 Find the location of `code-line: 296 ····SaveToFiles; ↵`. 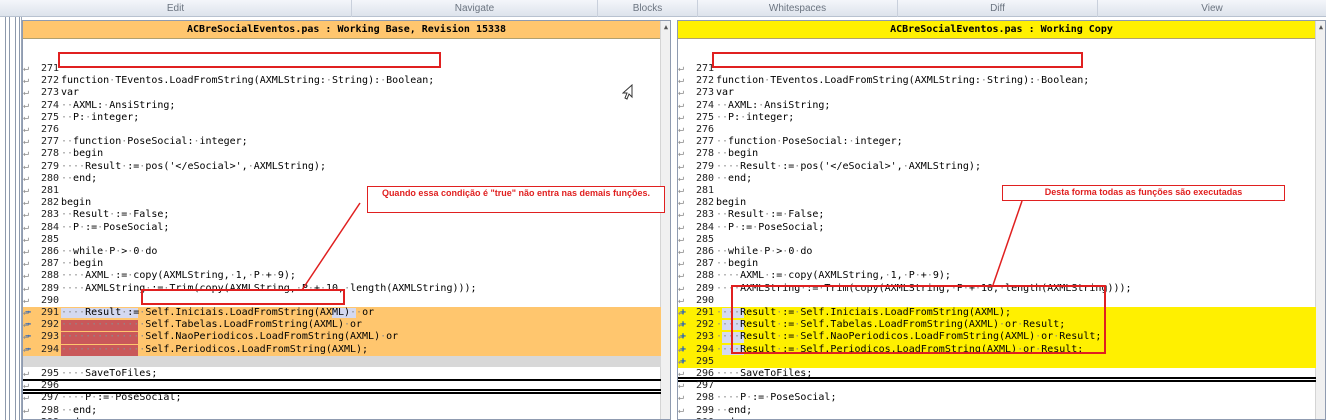

code-line: 296 ····SaveToFiles; ↵ is located at coordinates (997, 374).